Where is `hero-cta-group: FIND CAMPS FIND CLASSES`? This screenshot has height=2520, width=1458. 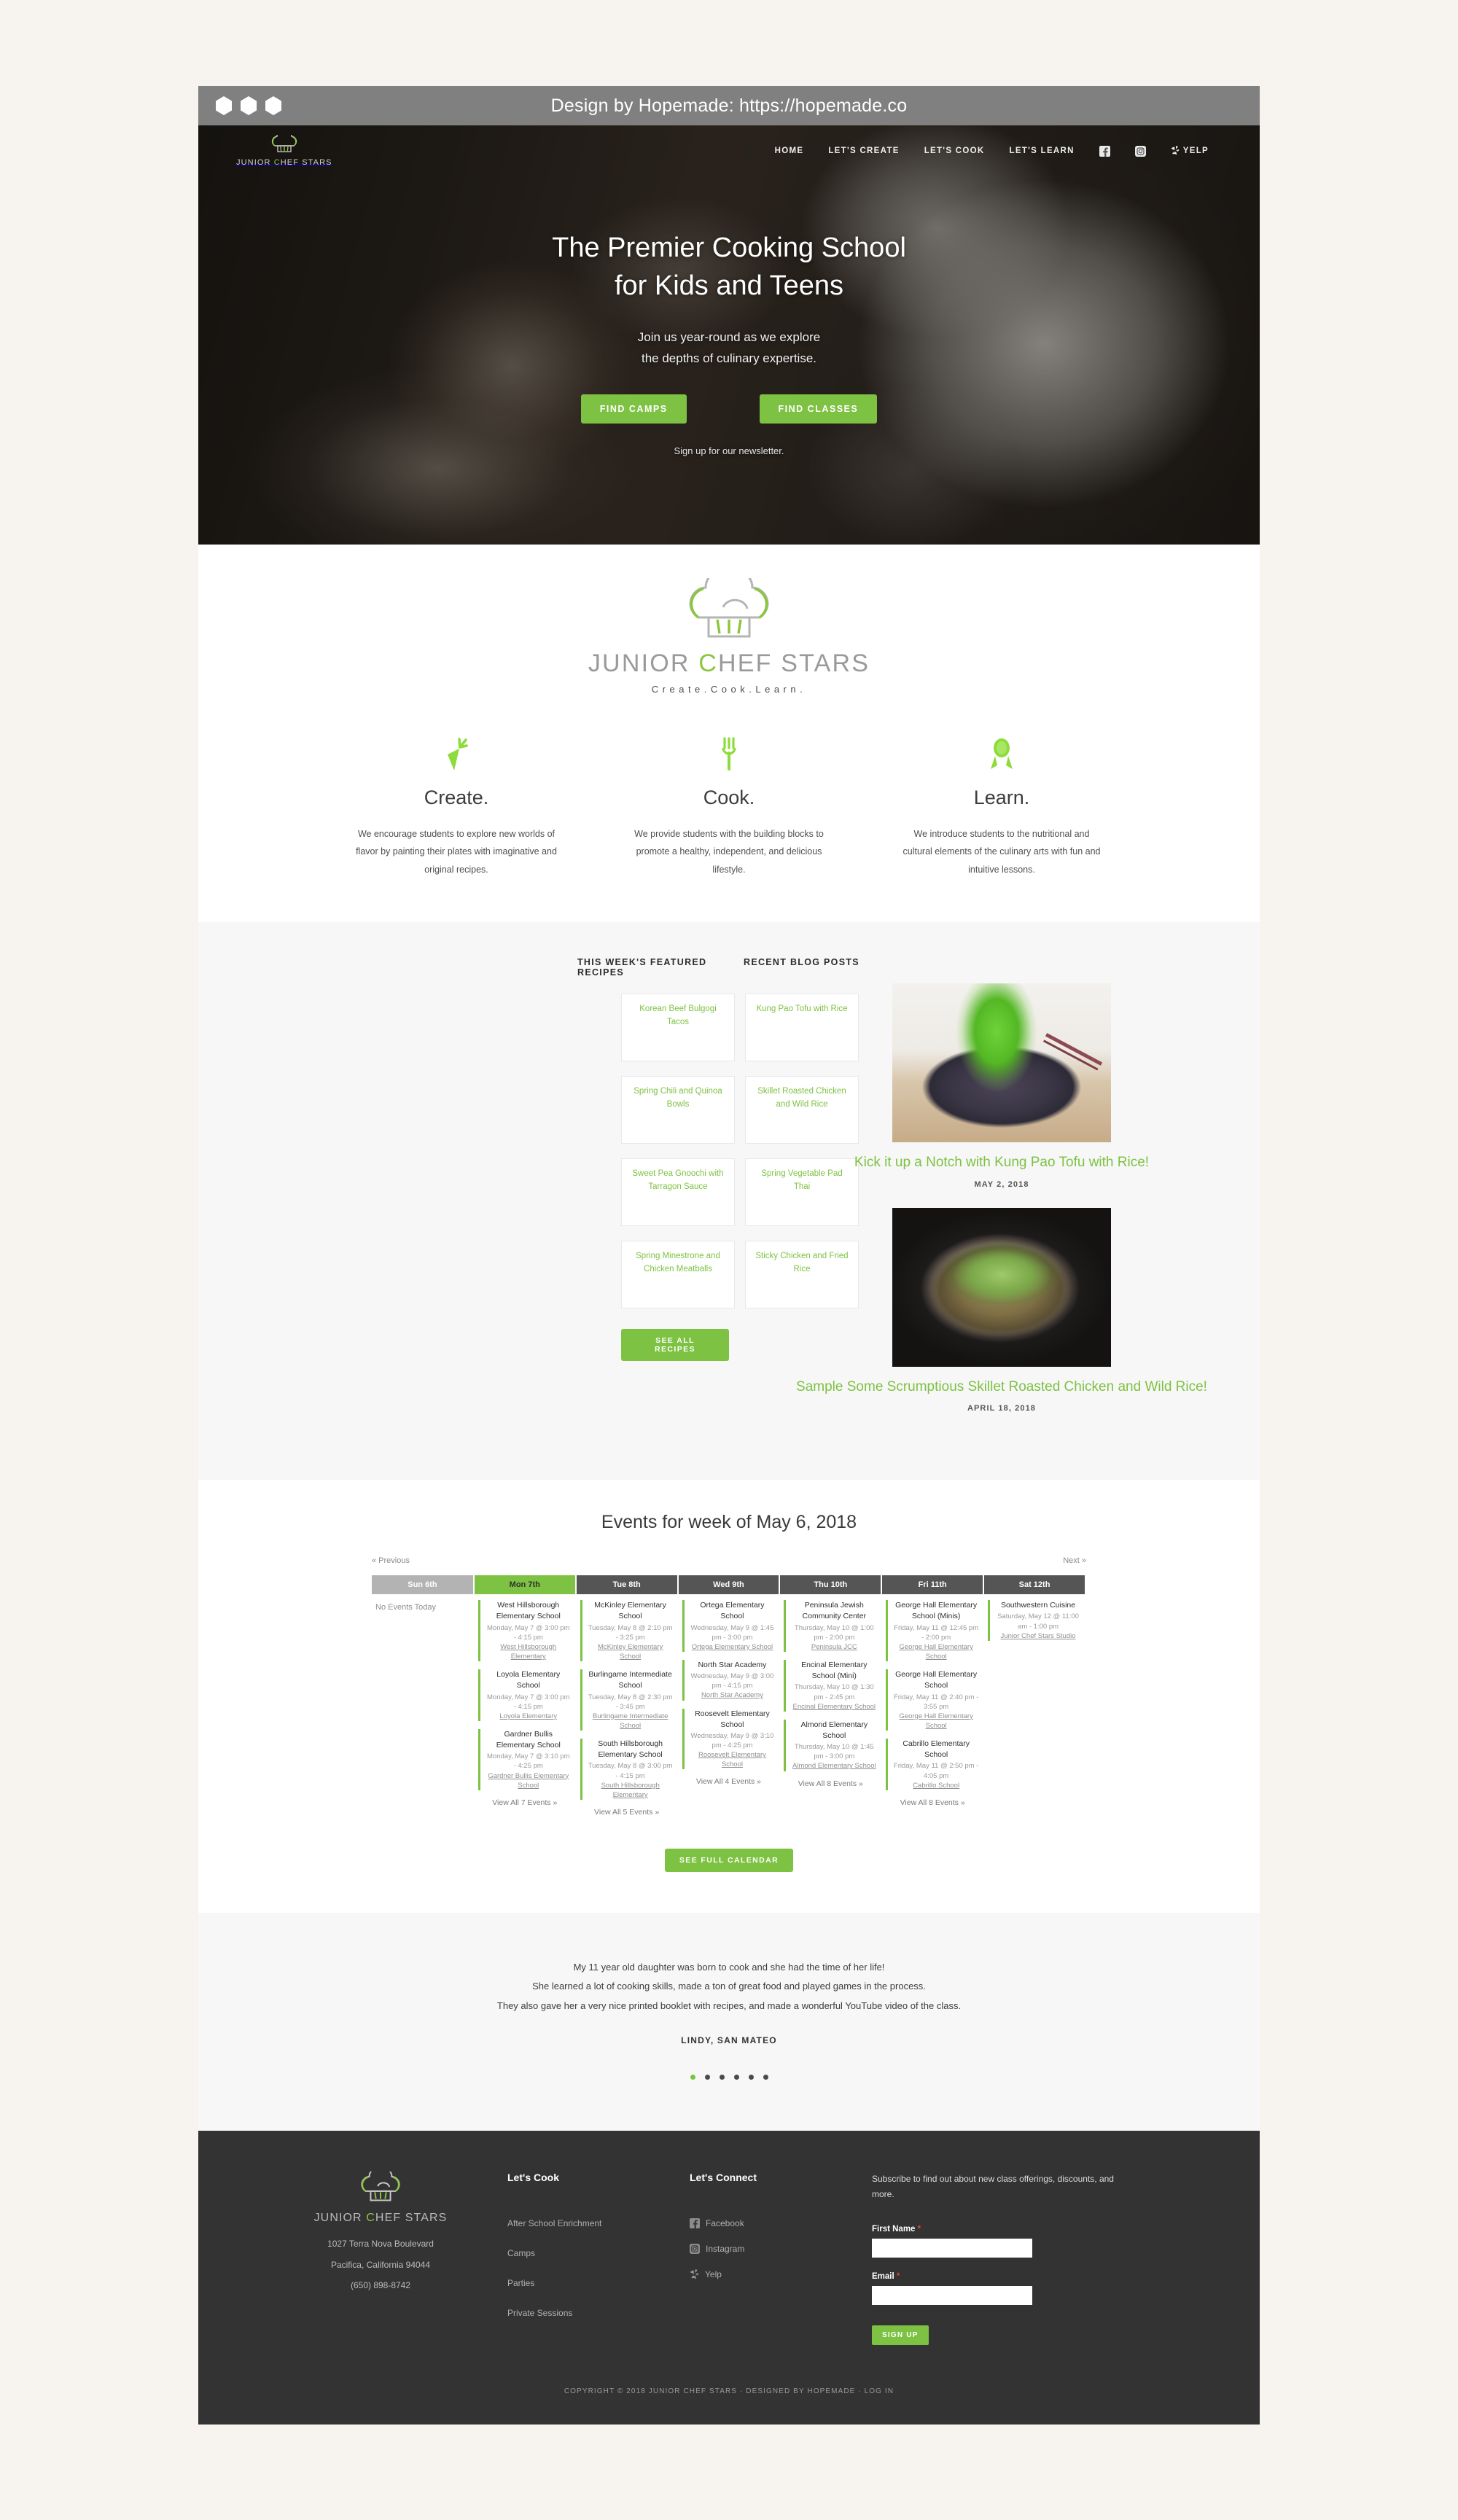
hero-cta-group: FIND CAMPS FIND CLASSES is located at coordinates (729, 409).